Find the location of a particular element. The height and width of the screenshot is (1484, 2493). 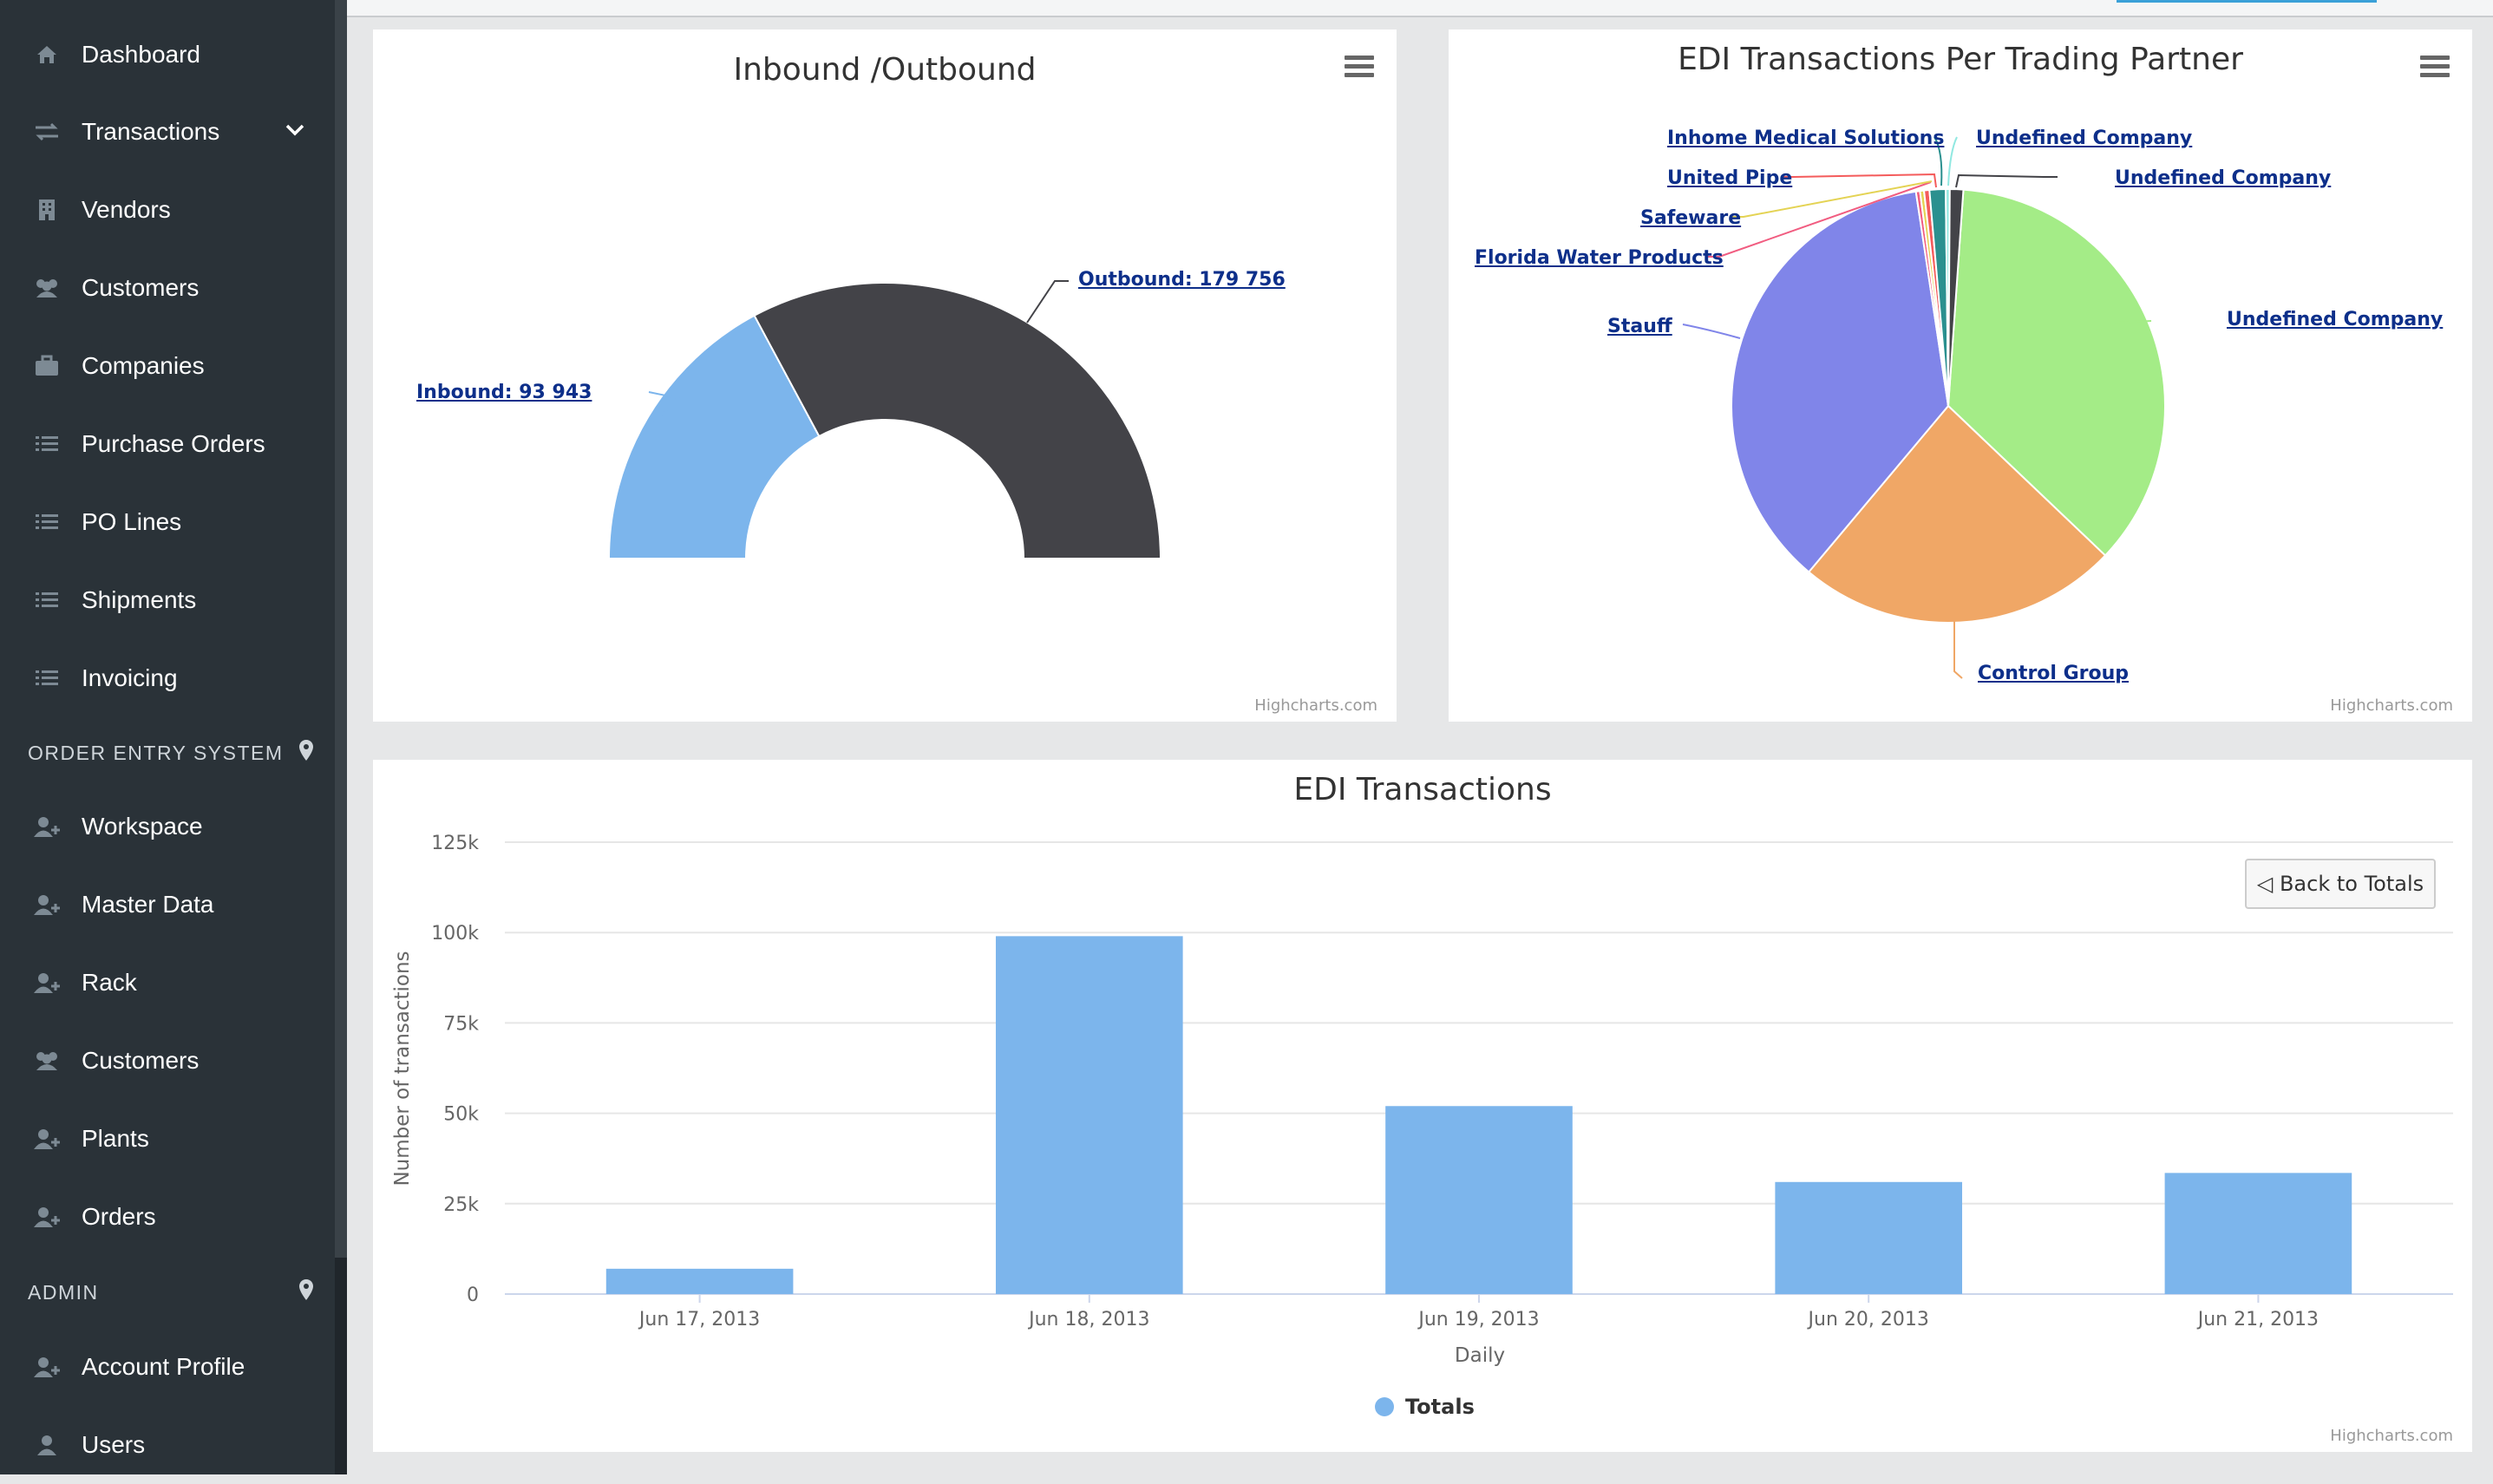

x-tick-label: Jun 19, 2013 is located at coordinates (1478, 1320).